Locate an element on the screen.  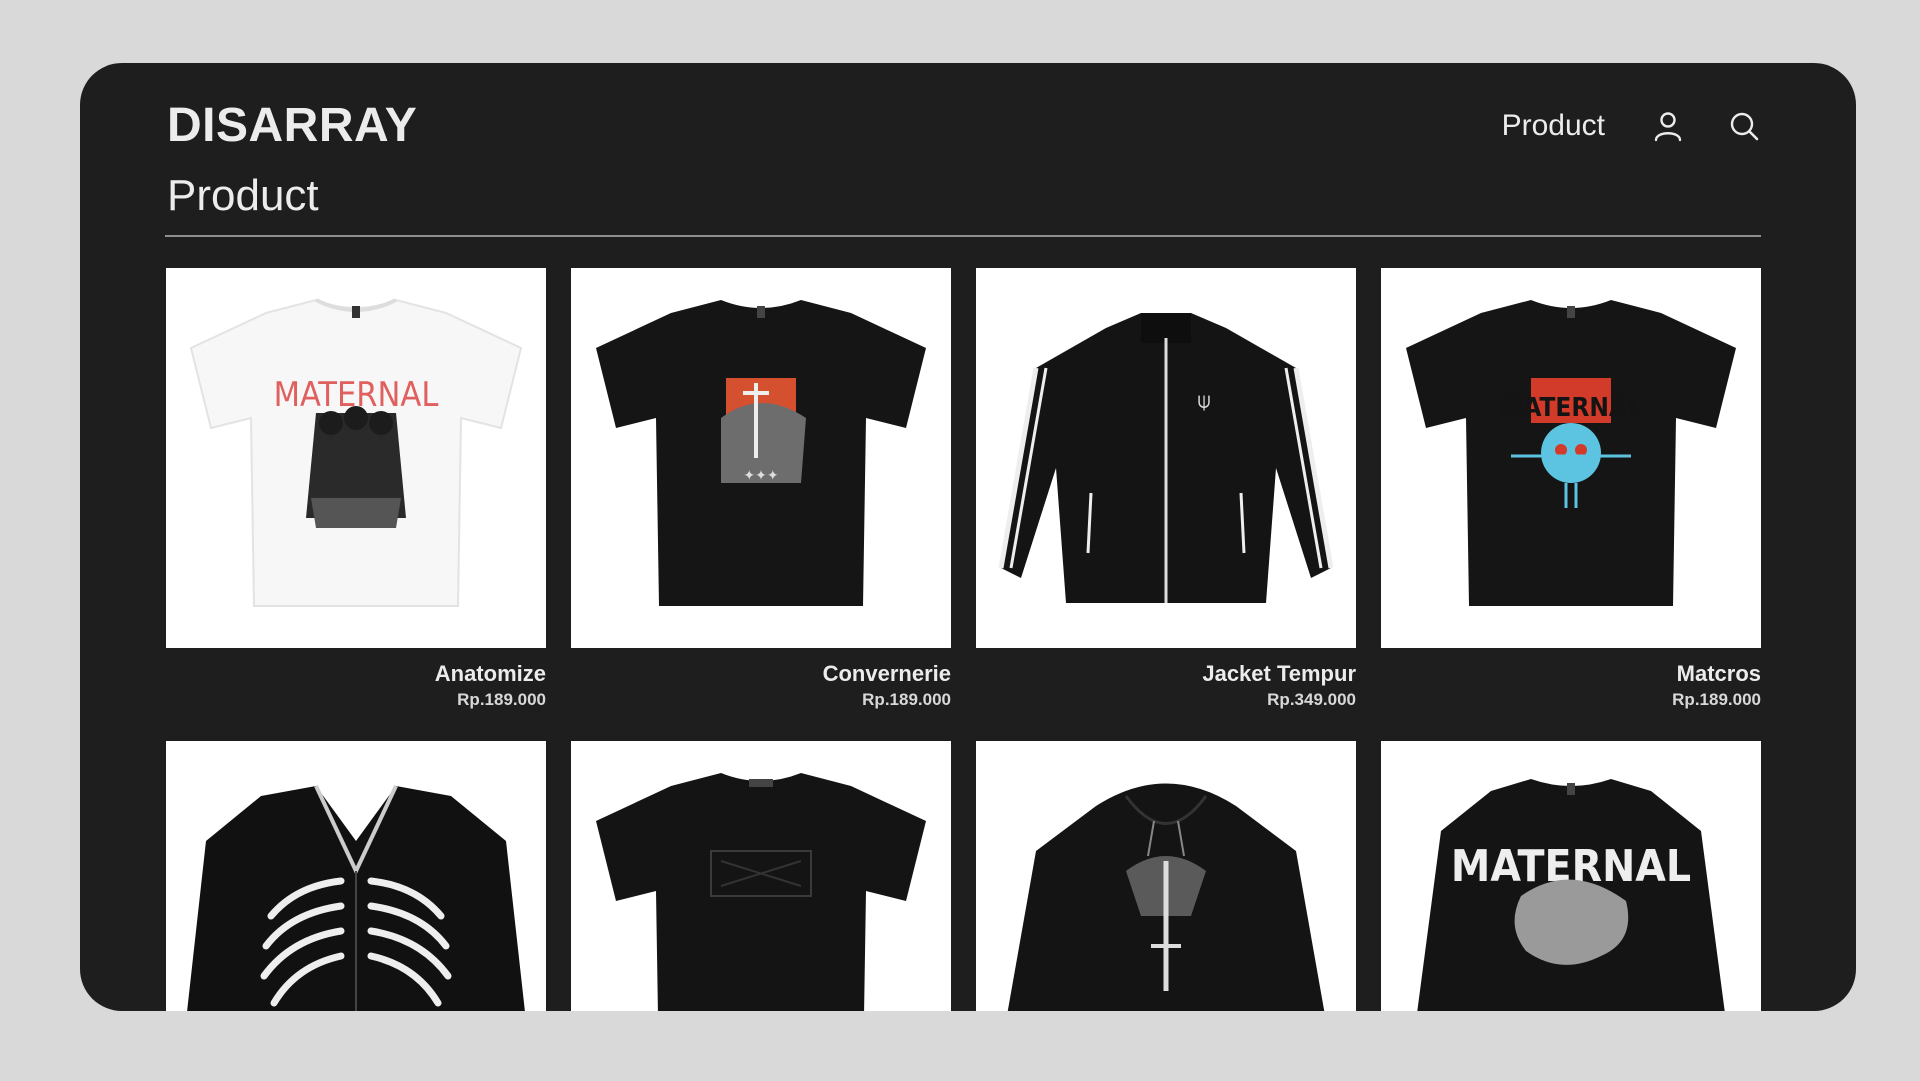
product-image-cardigan is located at coordinates (356, 876).